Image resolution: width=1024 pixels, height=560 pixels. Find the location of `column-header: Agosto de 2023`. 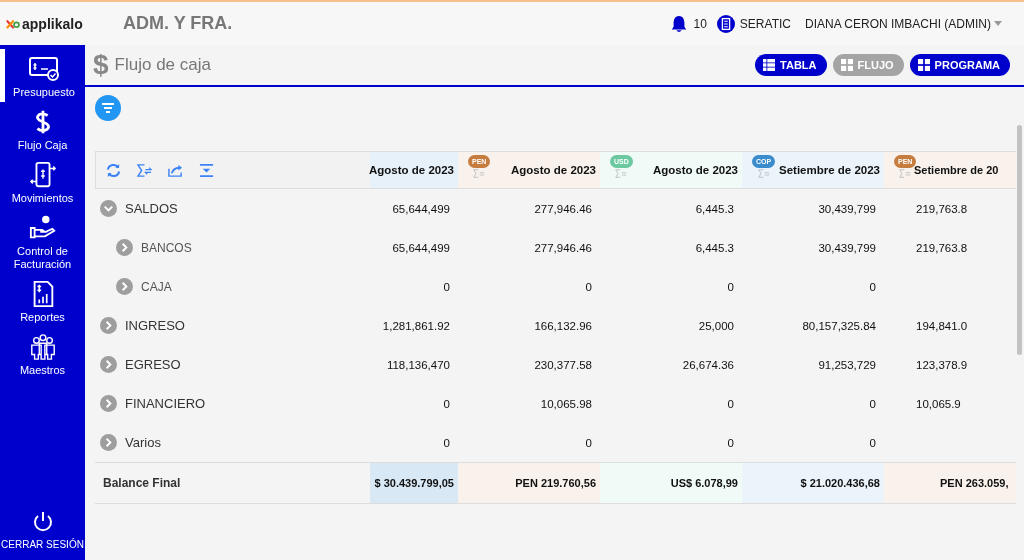

column-header: Agosto de 2023 is located at coordinates (414, 170).